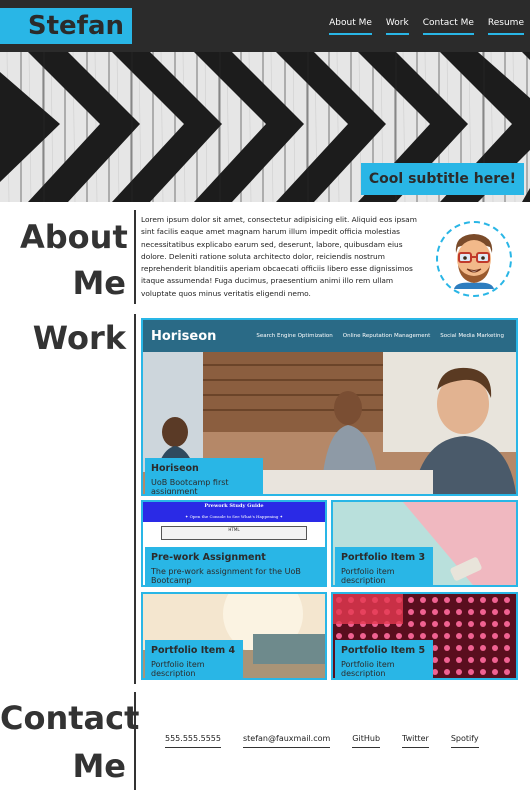 The image size is (530, 804). I want to click on contact-heading-line1: Contact, so click(70, 718).